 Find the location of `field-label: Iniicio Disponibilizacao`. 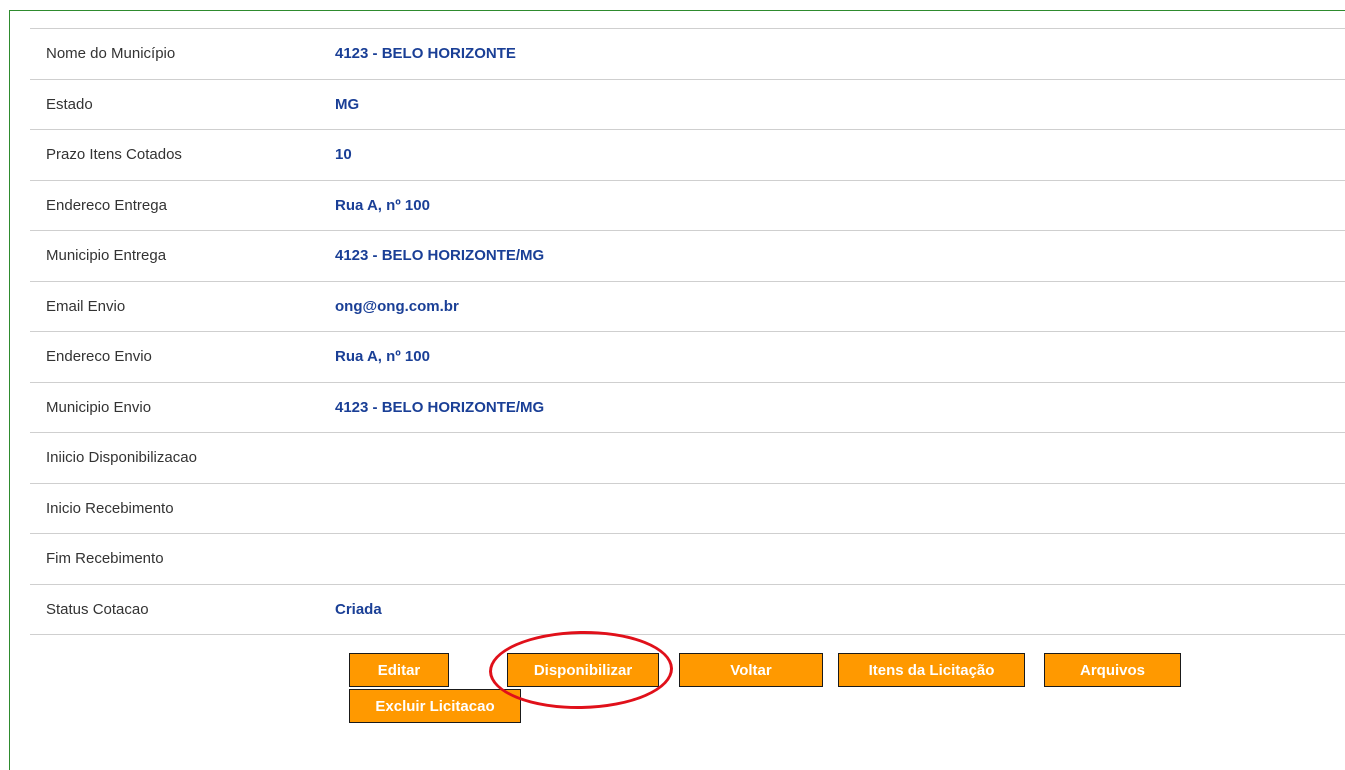

field-label: Iniicio Disponibilizacao is located at coordinates (121, 458).